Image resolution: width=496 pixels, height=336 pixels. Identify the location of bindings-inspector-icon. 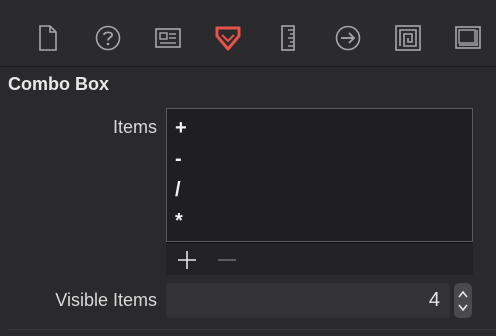
(408, 38).